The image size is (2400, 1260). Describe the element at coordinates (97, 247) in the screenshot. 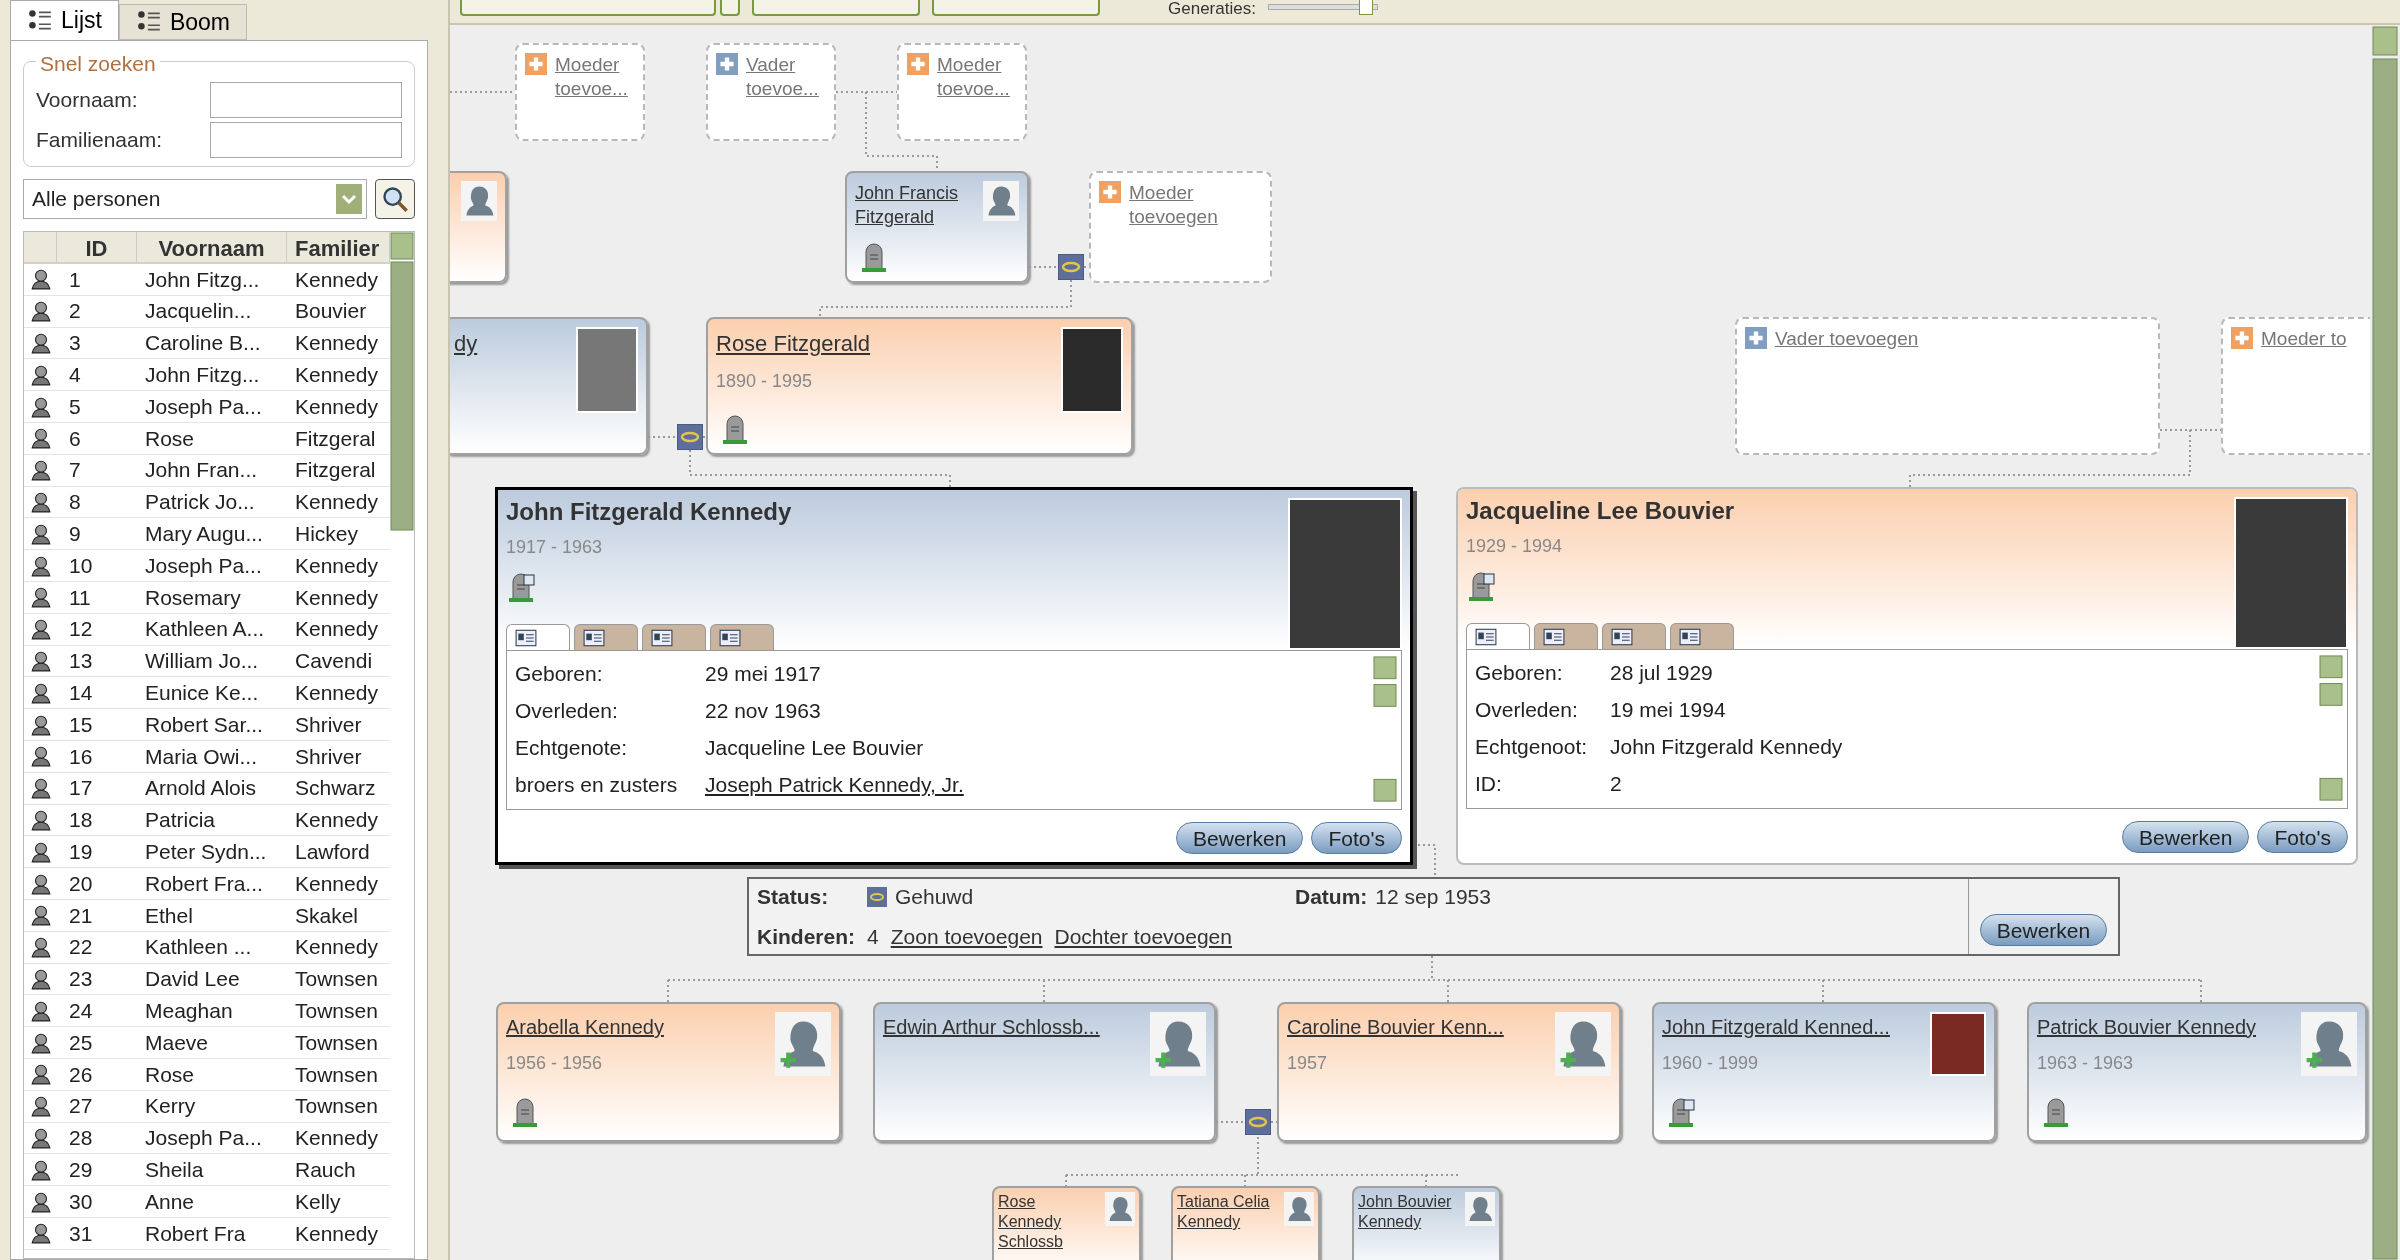

I see `column-header: ID` at that location.